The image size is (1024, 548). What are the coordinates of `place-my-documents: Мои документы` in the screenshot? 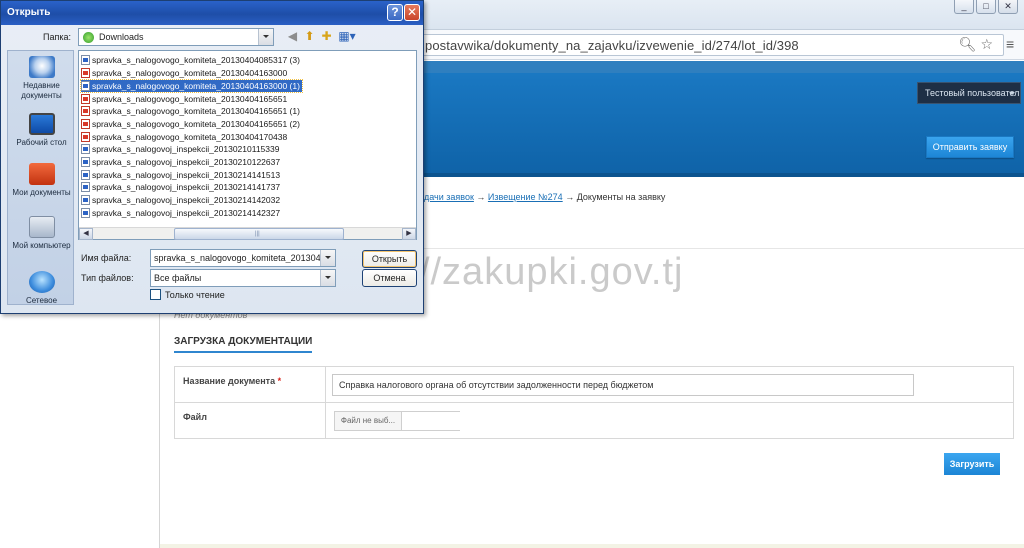 It's located at (41, 180).